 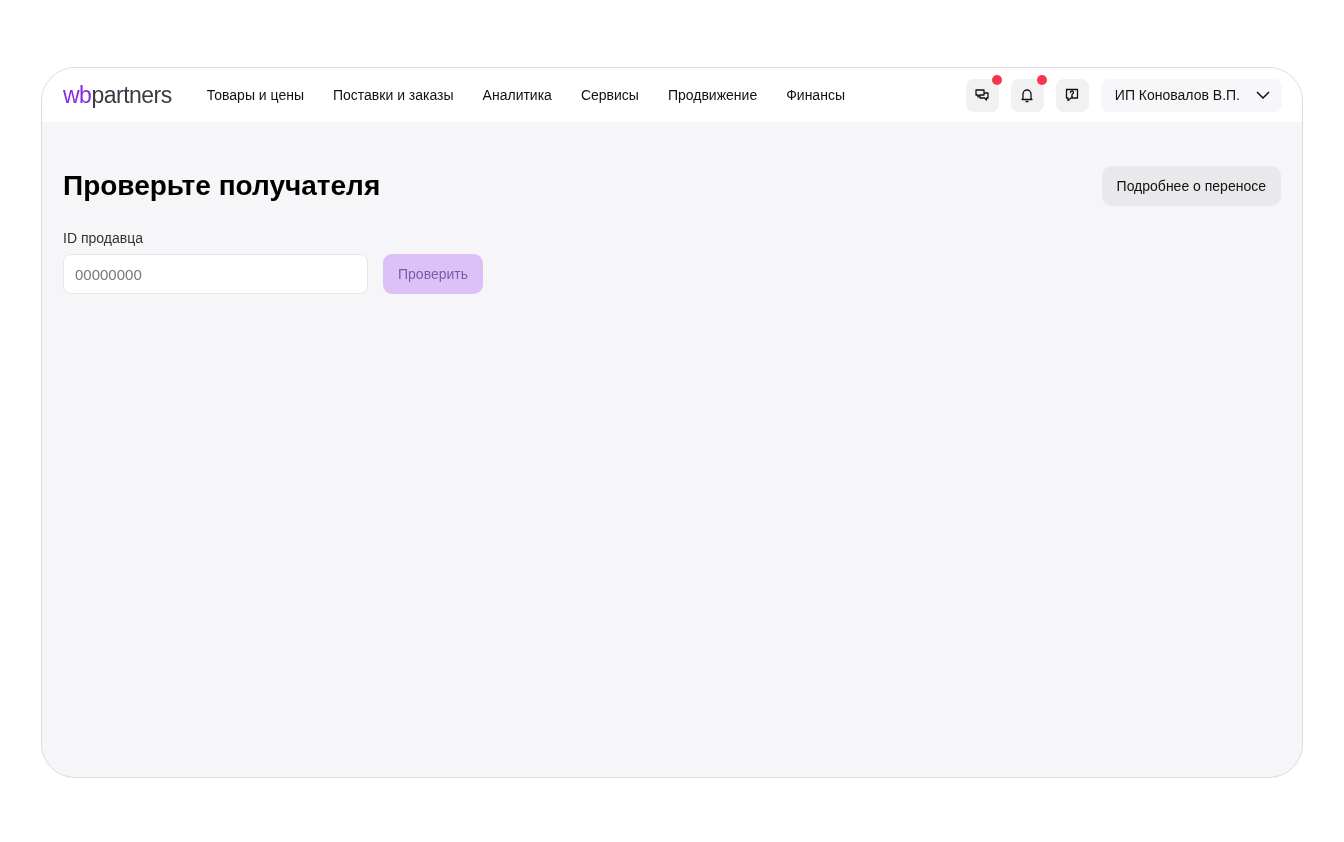 What do you see at coordinates (393, 95) in the screenshot?
I see `nav-link: Поставки и заказы` at bounding box center [393, 95].